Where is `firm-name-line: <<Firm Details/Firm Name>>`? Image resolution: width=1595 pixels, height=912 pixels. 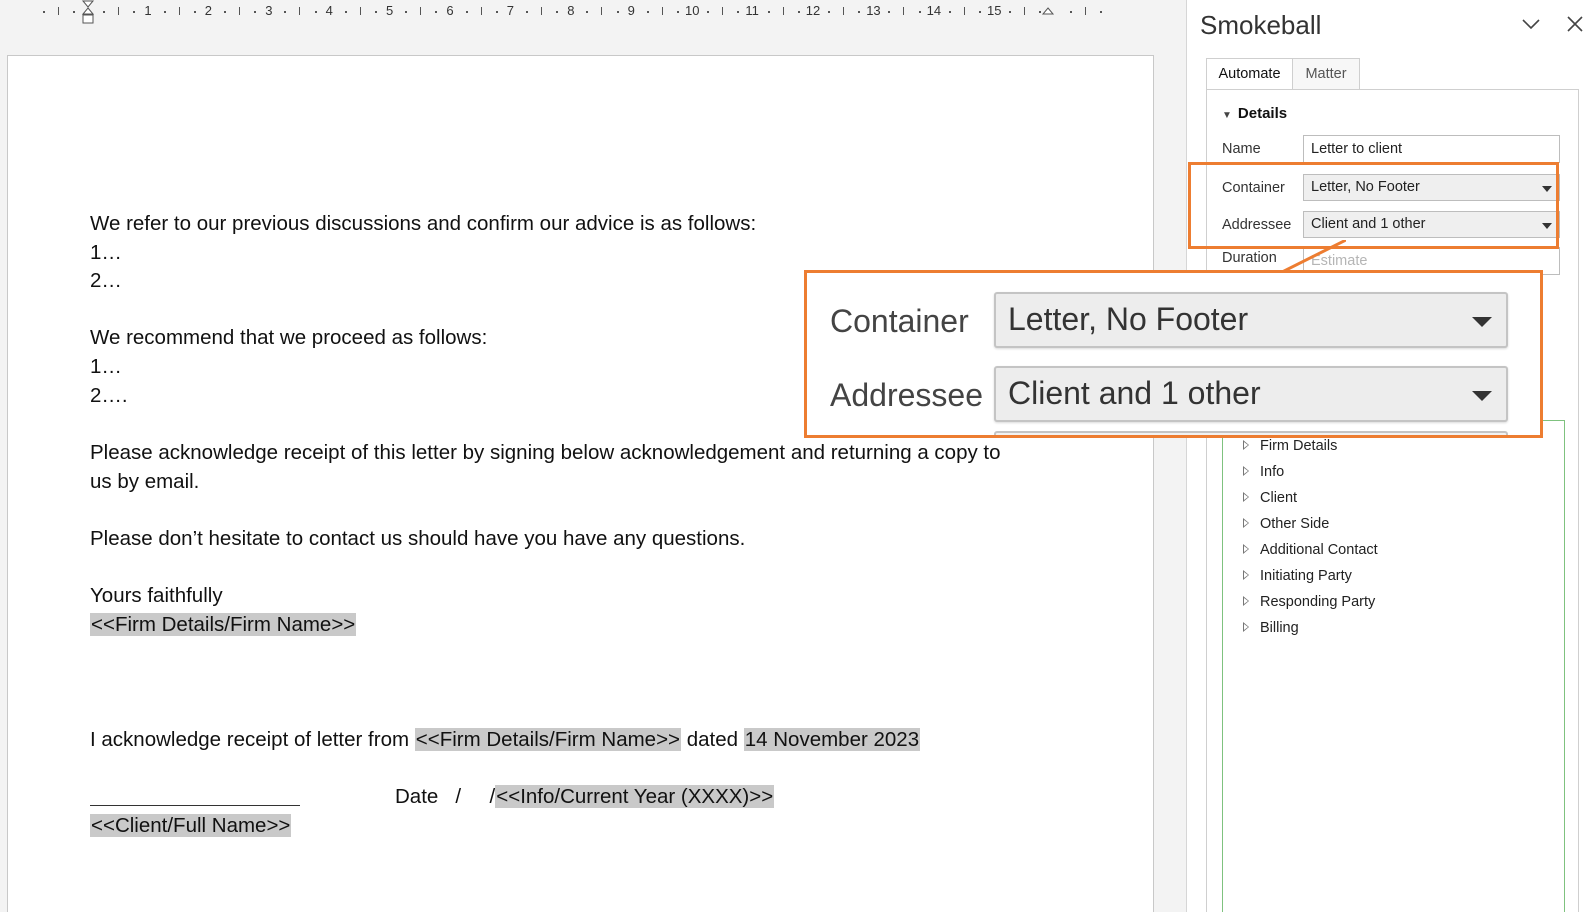
firm-name-line: <<Firm Details/Firm Name>> is located at coordinates (223, 624).